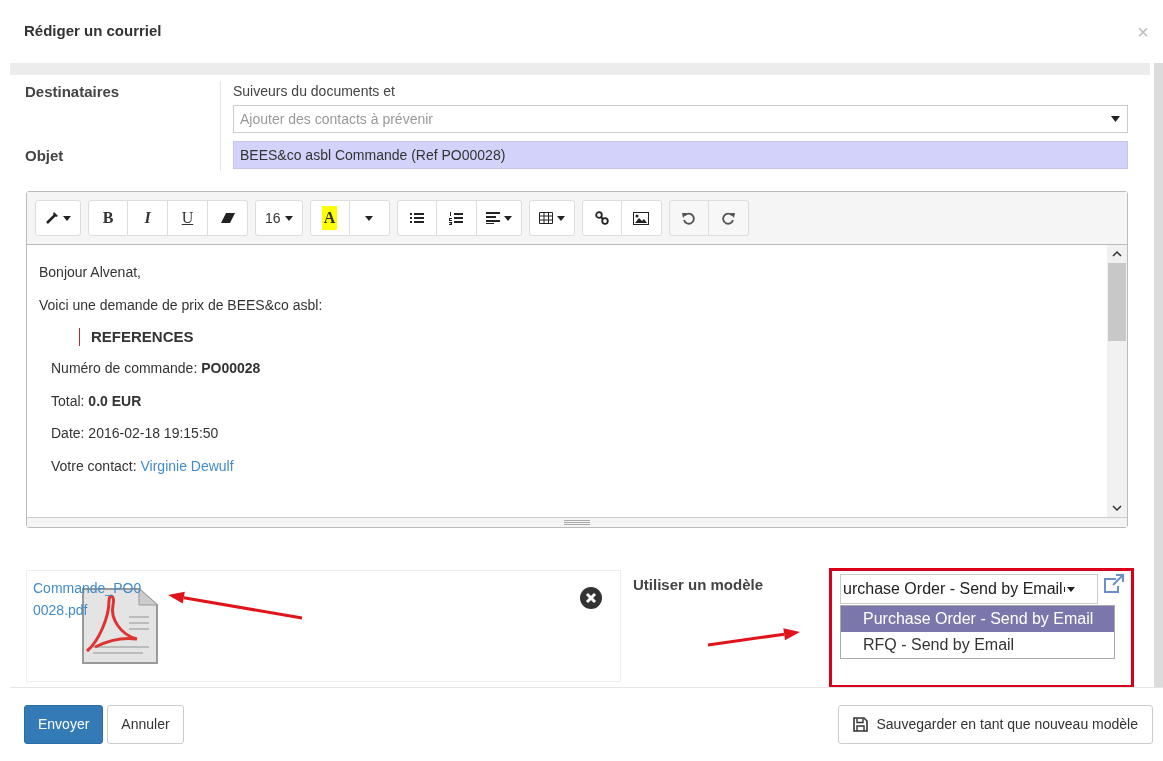 The width and height of the screenshot is (1163, 761). Describe the element at coordinates (64, 724) in the screenshot. I see `send-button: Envoyer` at that location.